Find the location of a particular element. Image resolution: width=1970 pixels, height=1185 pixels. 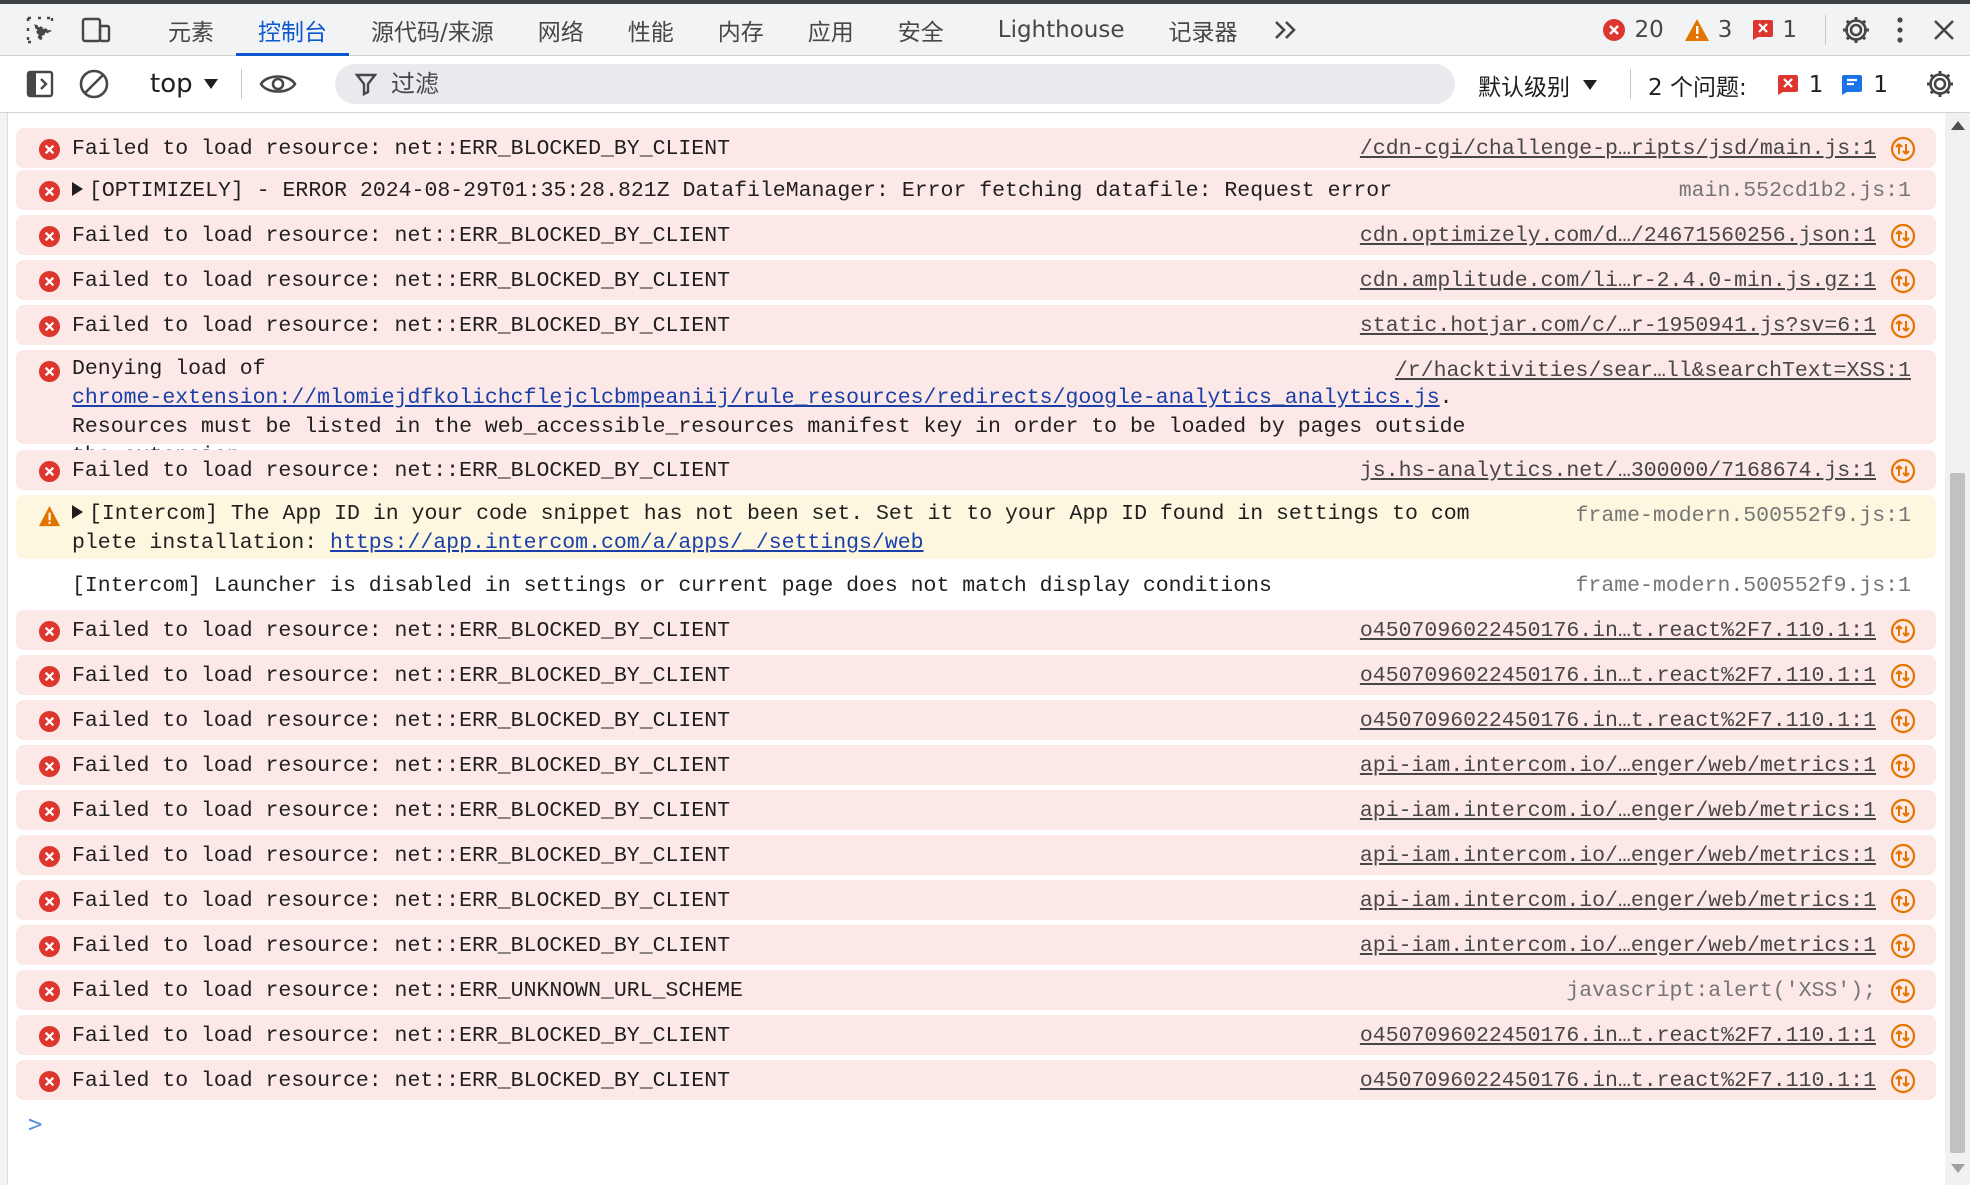

inspect-element-icon is located at coordinates (40, 30).